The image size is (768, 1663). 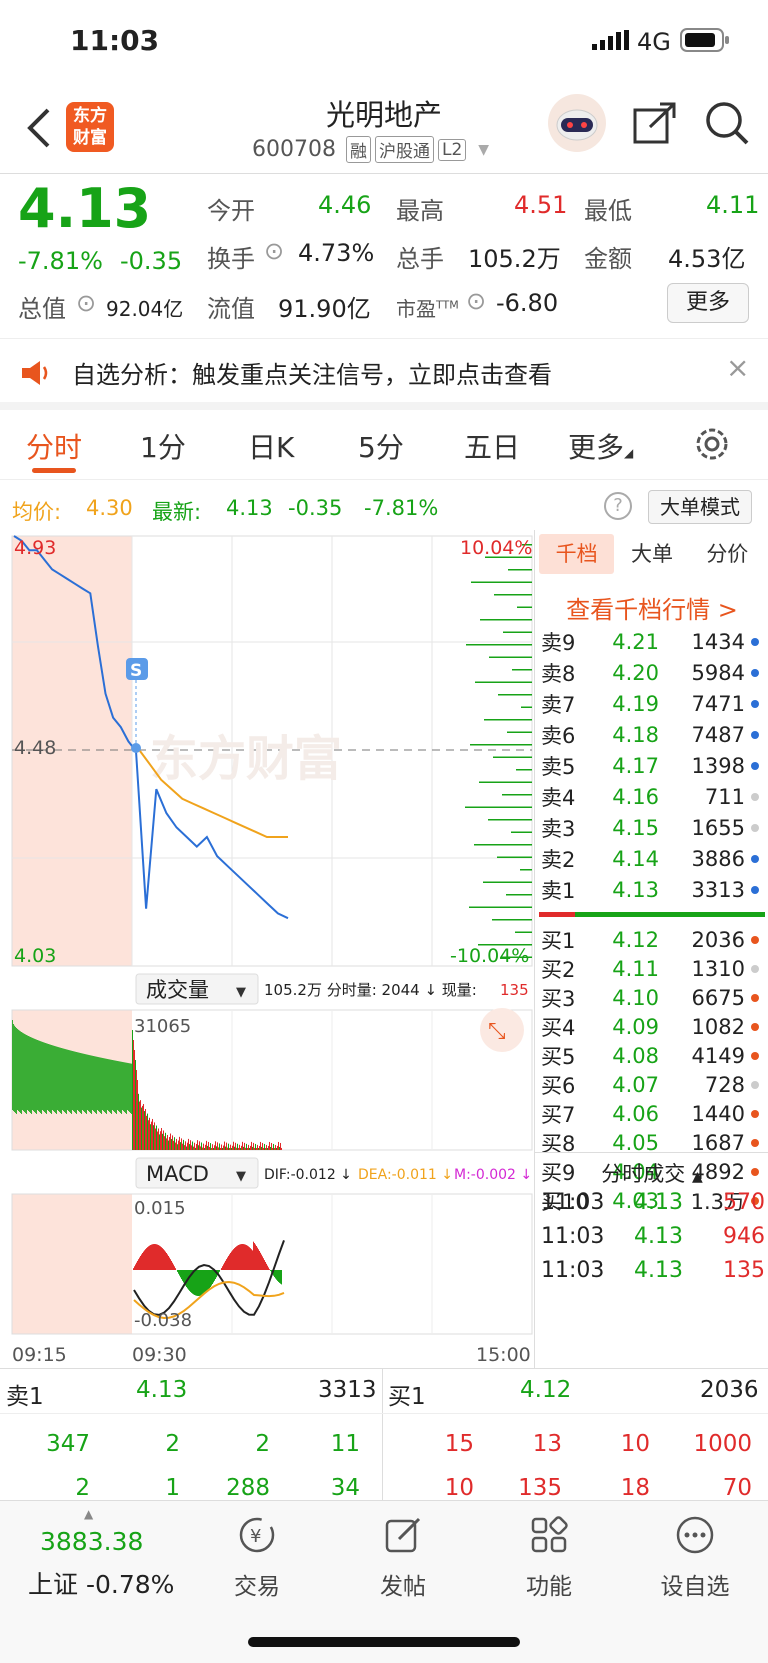 What do you see at coordinates (162, 1026) in the screenshot?
I see `vol-max-label: 31065` at bounding box center [162, 1026].